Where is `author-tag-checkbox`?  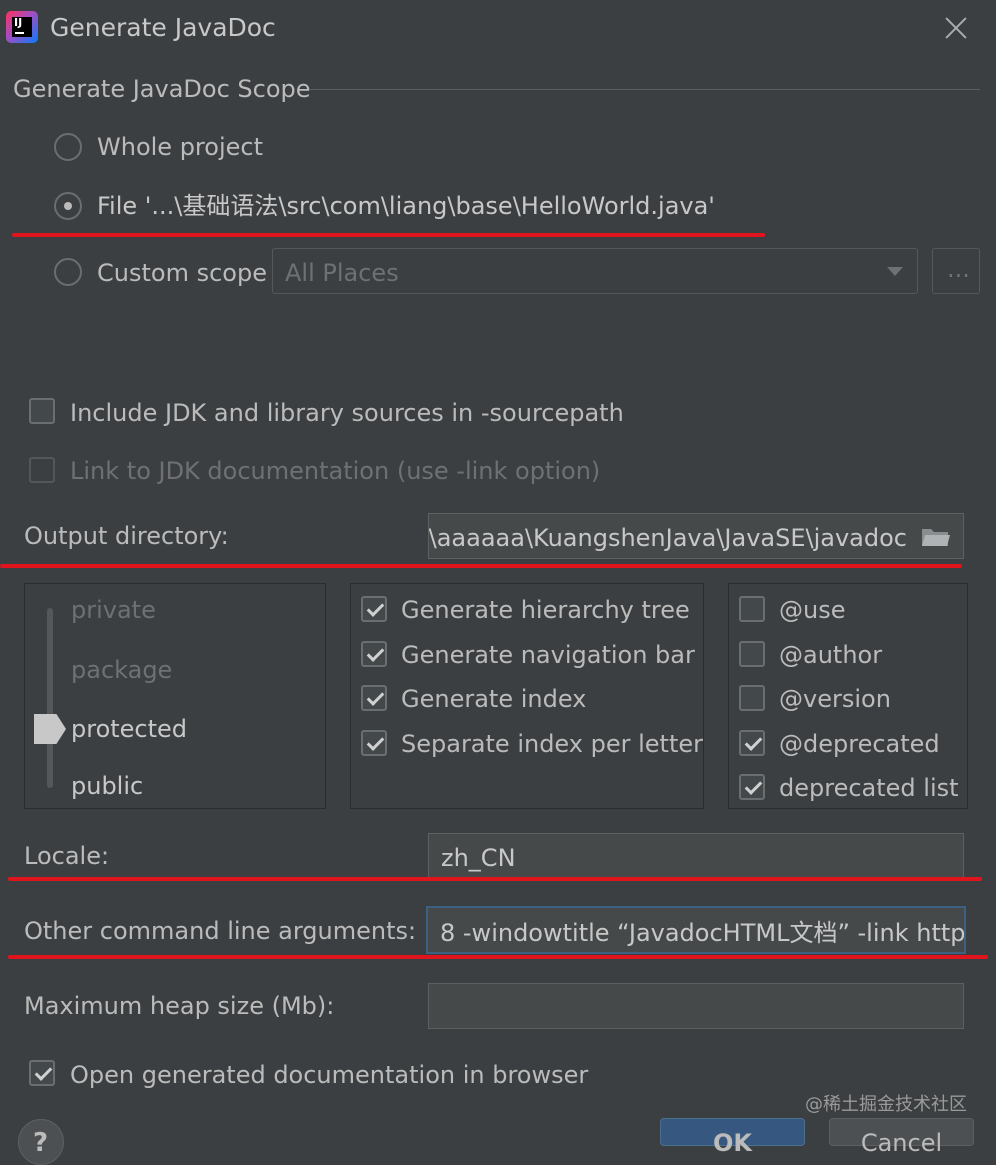 author-tag-checkbox is located at coordinates (752, 654).